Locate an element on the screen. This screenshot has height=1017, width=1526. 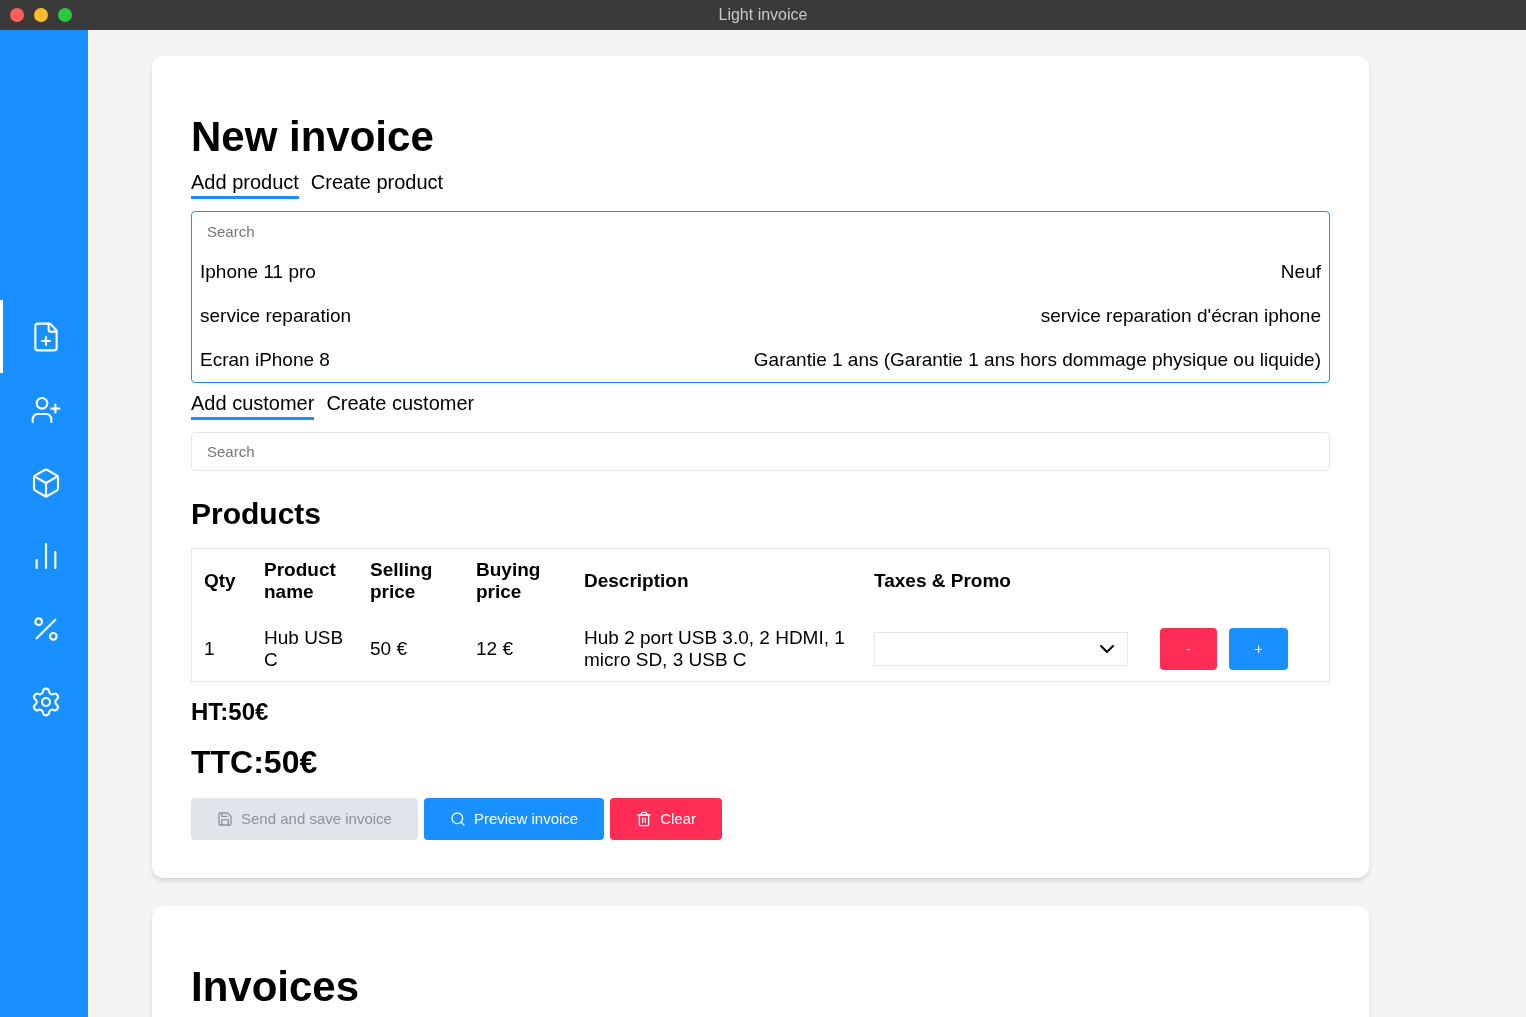
search-icon is located at coordinates (457, 819).